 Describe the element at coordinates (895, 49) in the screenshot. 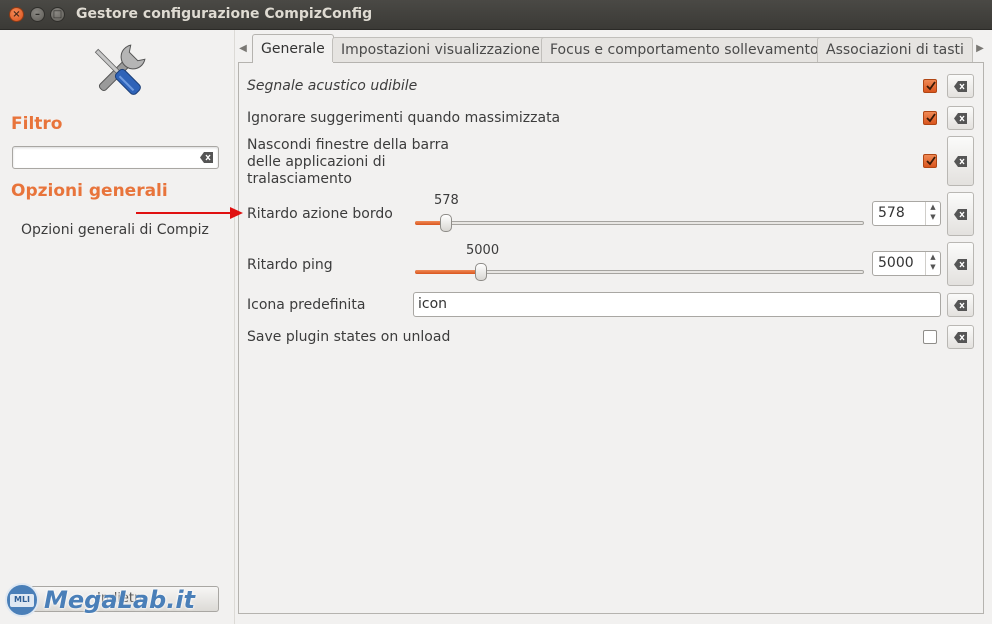

I see `tab-associazioni-tasti: Associazioni di tasti` at that location.